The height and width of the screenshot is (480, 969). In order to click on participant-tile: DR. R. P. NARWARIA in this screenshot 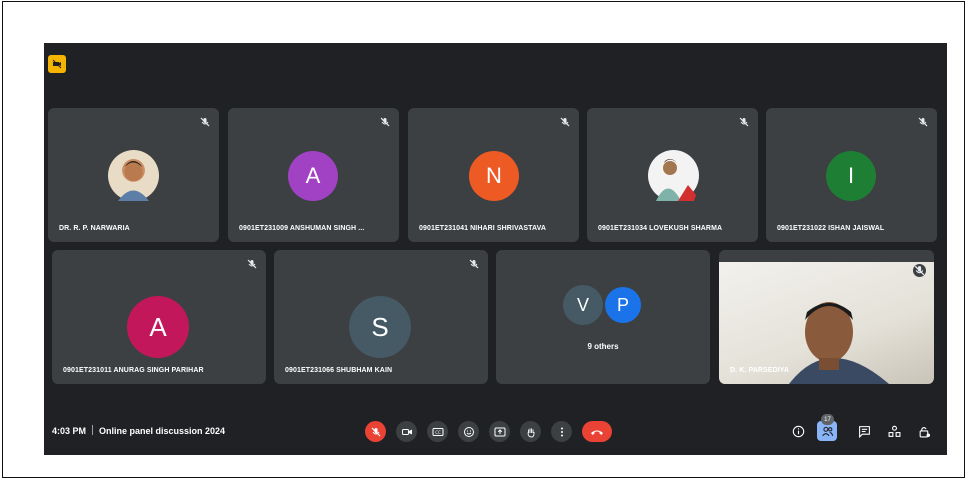, I will do `click(133, 175)`.